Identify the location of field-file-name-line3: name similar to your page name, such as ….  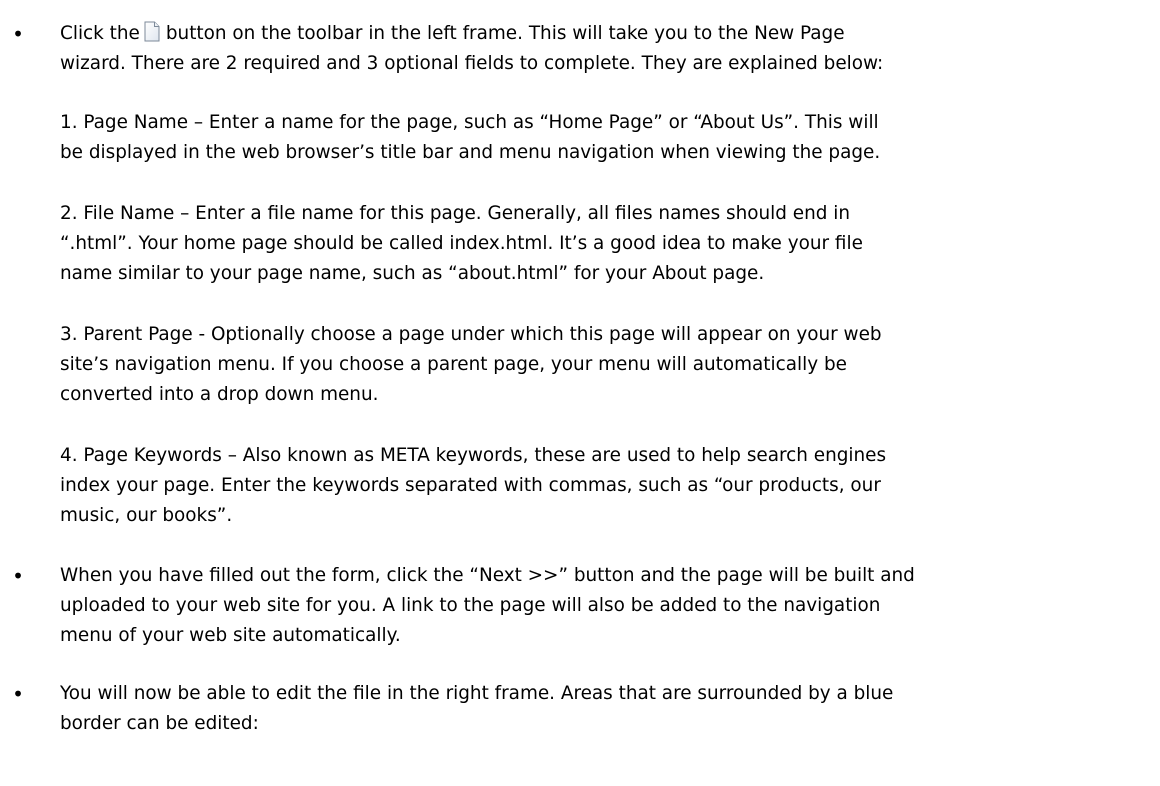
(412, 273).